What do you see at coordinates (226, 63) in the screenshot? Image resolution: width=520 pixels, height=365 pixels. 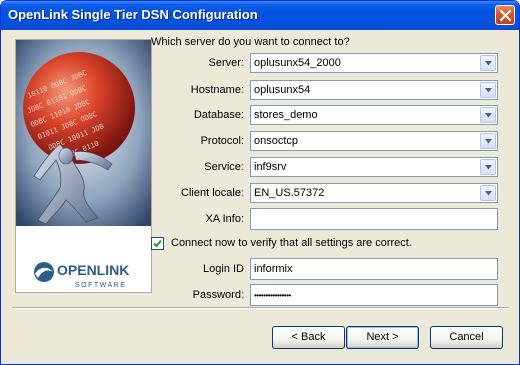 I see `server-label: Server:` at bounding box center [226, 63].